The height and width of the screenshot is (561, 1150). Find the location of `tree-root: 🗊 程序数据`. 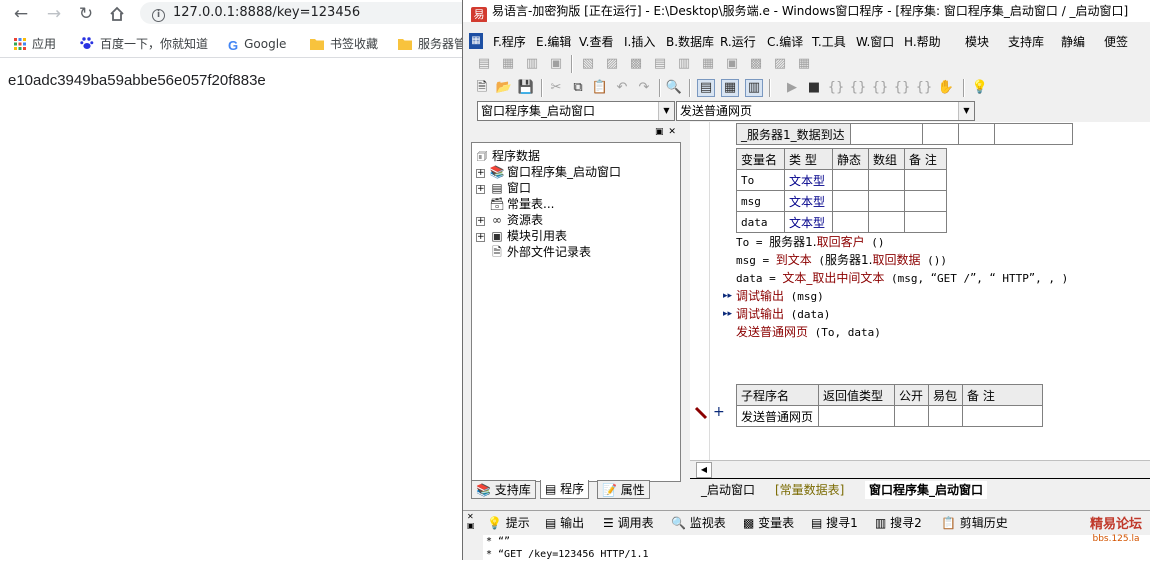

tree-root: 🗊 程序数据 is located at coordinates (507, 156).